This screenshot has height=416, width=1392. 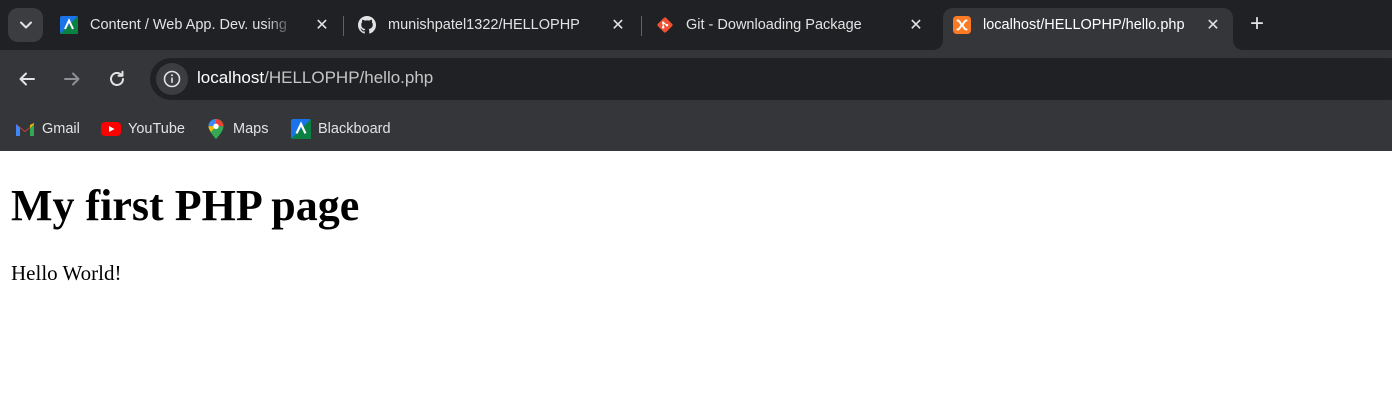 I want to click on reload-button, so click(x=117, y=79).